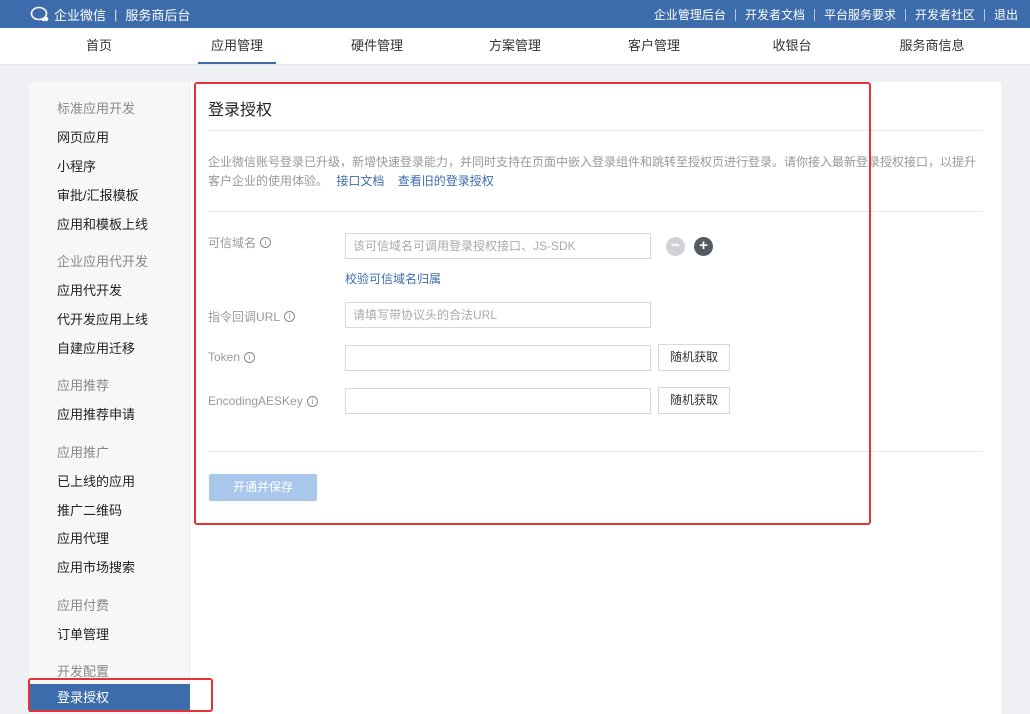 The height and width of the screenshot is (714, 1030). Describe the element at coordinates (377, 46) in the screenshot. I see `tab-hardware-management: 硬件管理` at that location.